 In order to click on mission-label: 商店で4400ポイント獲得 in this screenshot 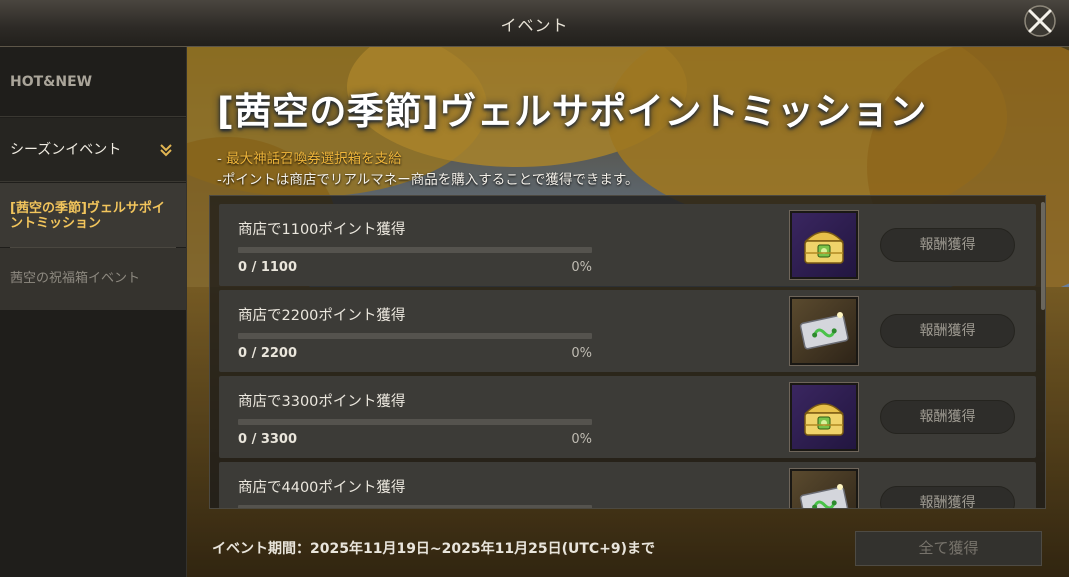, I will do `click(322, 488)`.